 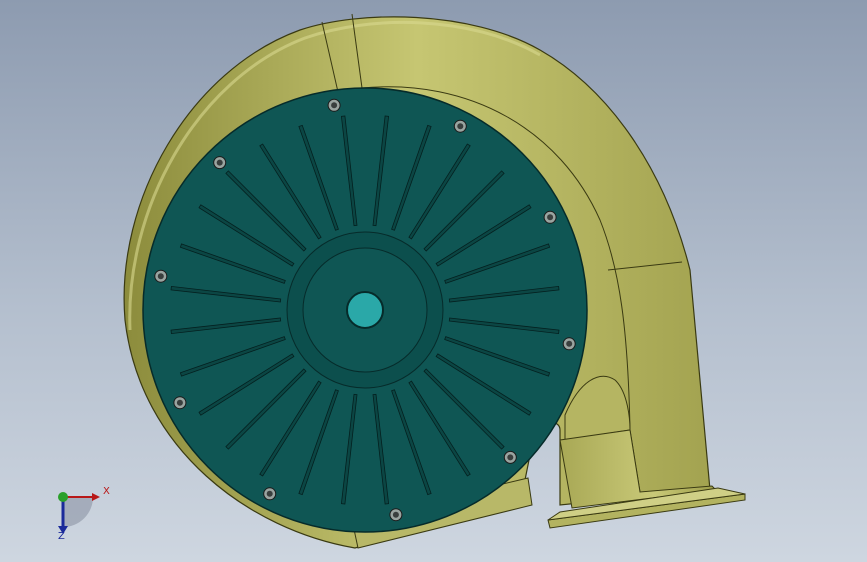 What do you see at coordinates (96, 497) in the screenshot?
I see `x-axis-arrowhead` at bounding box center [96, 497].